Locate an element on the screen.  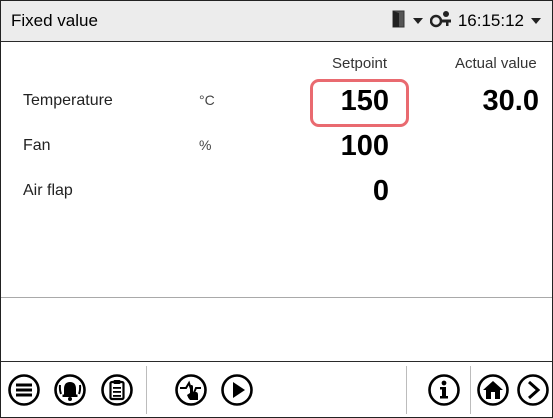
toolbar-separator is located at coordinates (146, 390).